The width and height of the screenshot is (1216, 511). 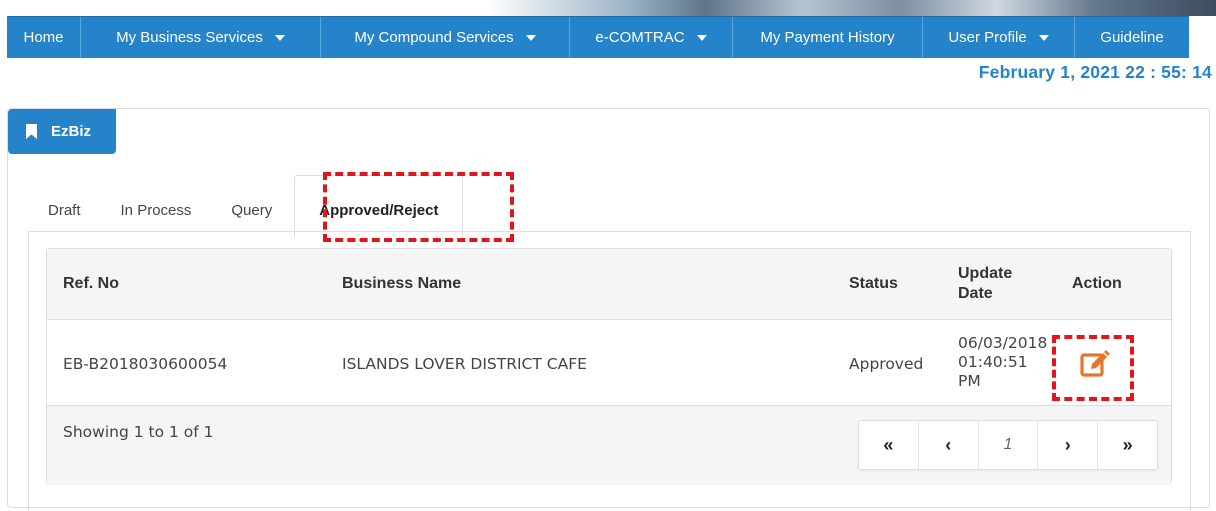 I want to click on datetime-display: February 1, 2021 22 : 55: 14, so click(x=1095, y=72).